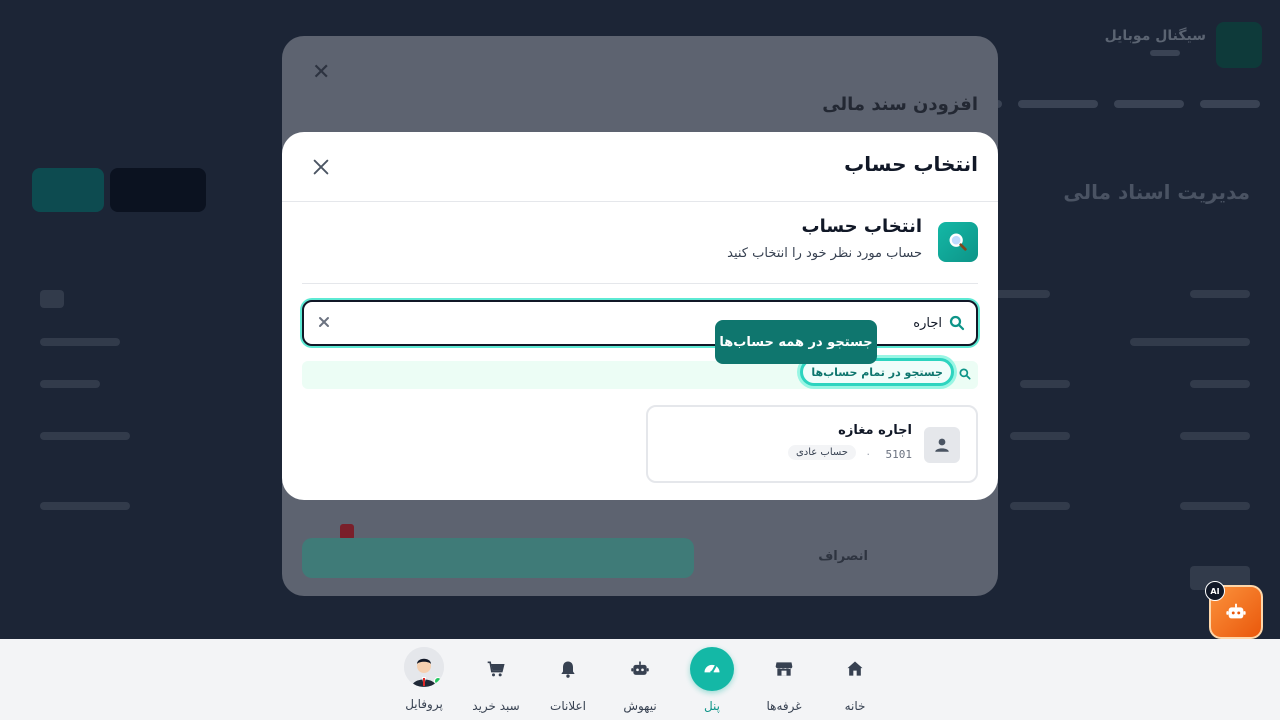  I want to click on nav-item-home: خانه, so click(855, 680).